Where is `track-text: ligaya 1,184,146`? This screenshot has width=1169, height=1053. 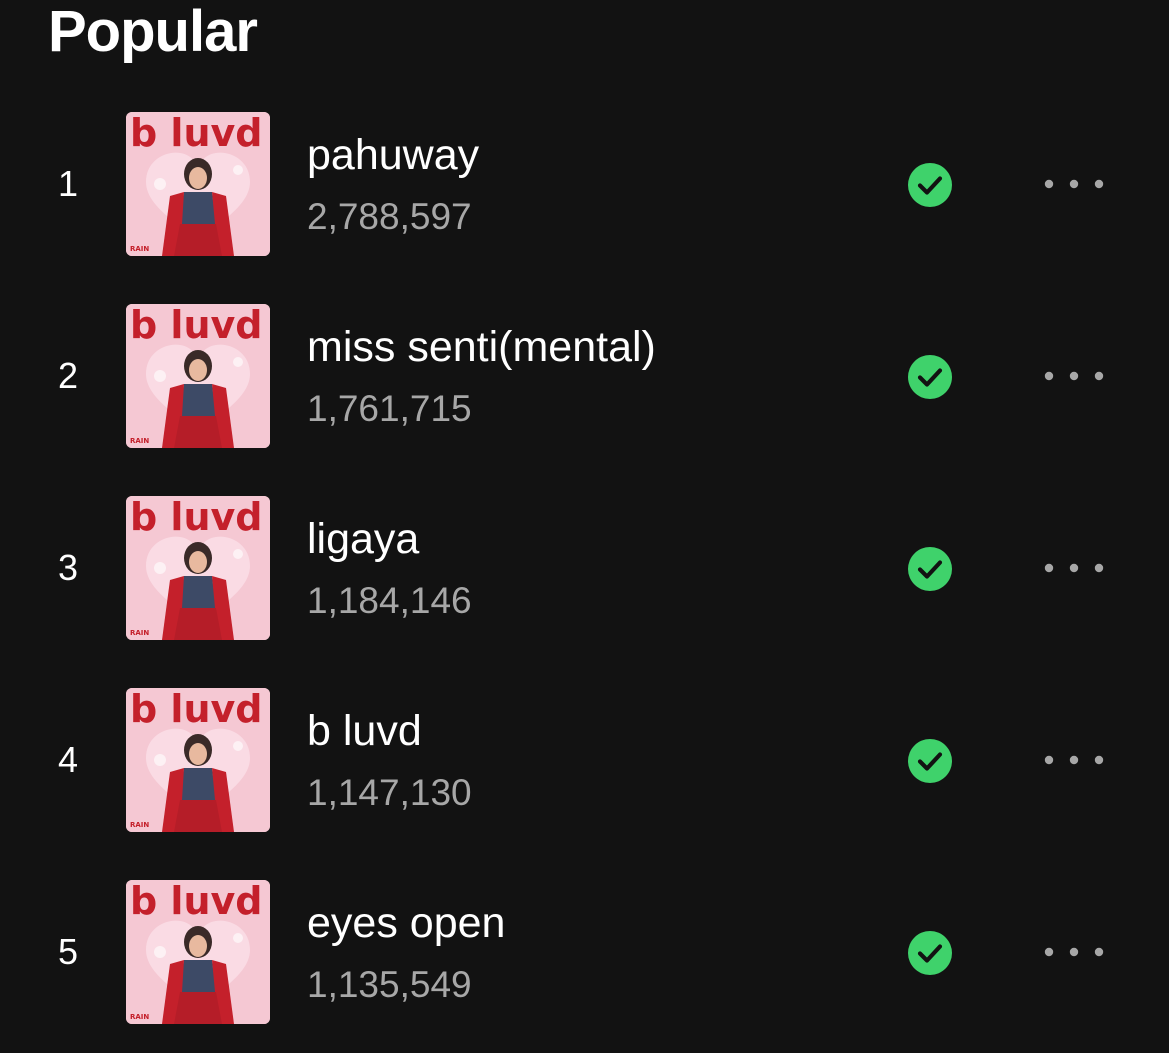
track-text: ligaya 1,184,146 is located at coordinates (597, 568).